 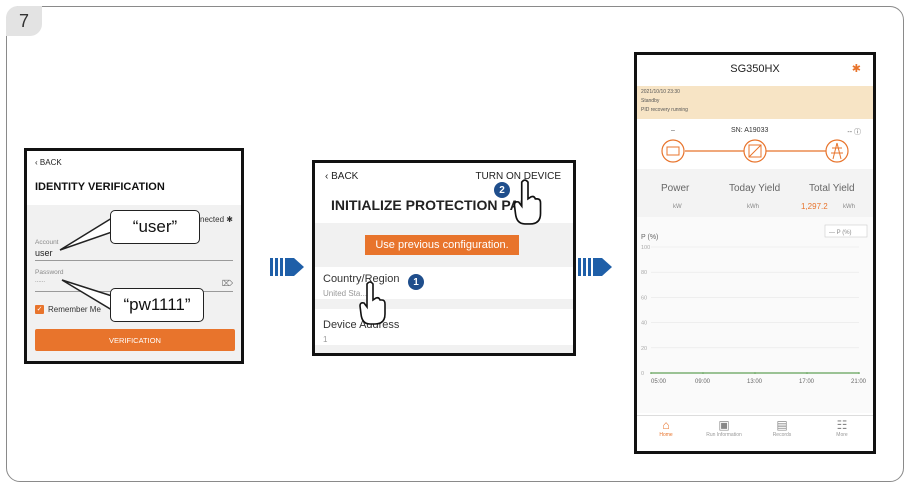 What do you see at coordinates (157, 305) in the screenshot?
I see `callout-password: “pw1111”` at bounding box center [157, 305].